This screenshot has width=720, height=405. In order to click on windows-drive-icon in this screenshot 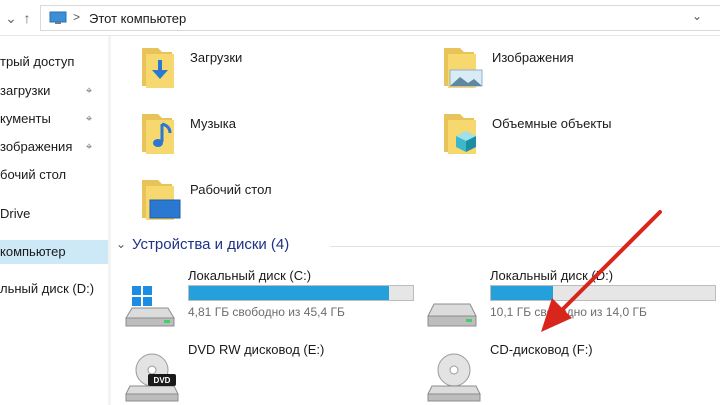, I will do `click(150, 306)`.